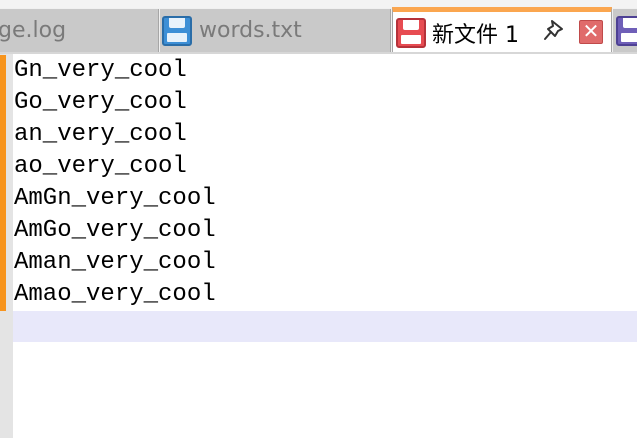  Describe the element at coordinates (554, 32) in the screenshot. I see `pin-icon` at that location.